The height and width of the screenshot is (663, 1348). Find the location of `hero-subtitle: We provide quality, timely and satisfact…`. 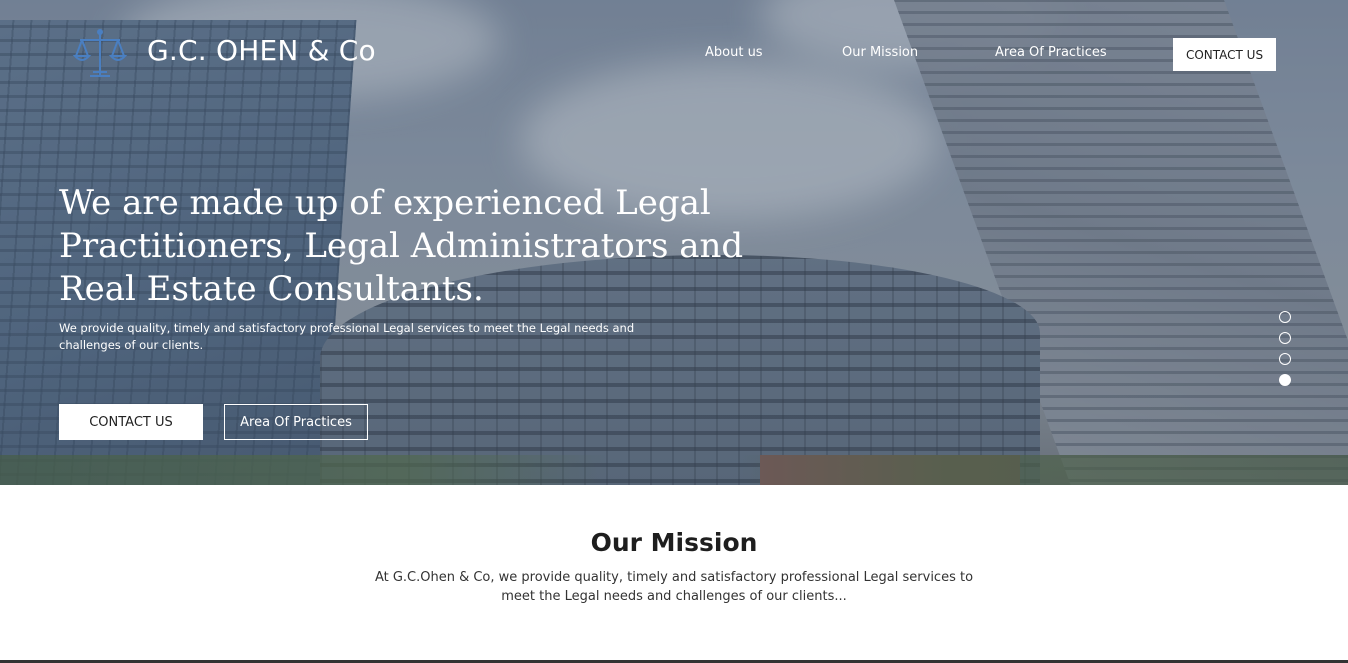

hero-subtitle: We provide quality, timely and satisfact… is located at coordinates (347, 336).